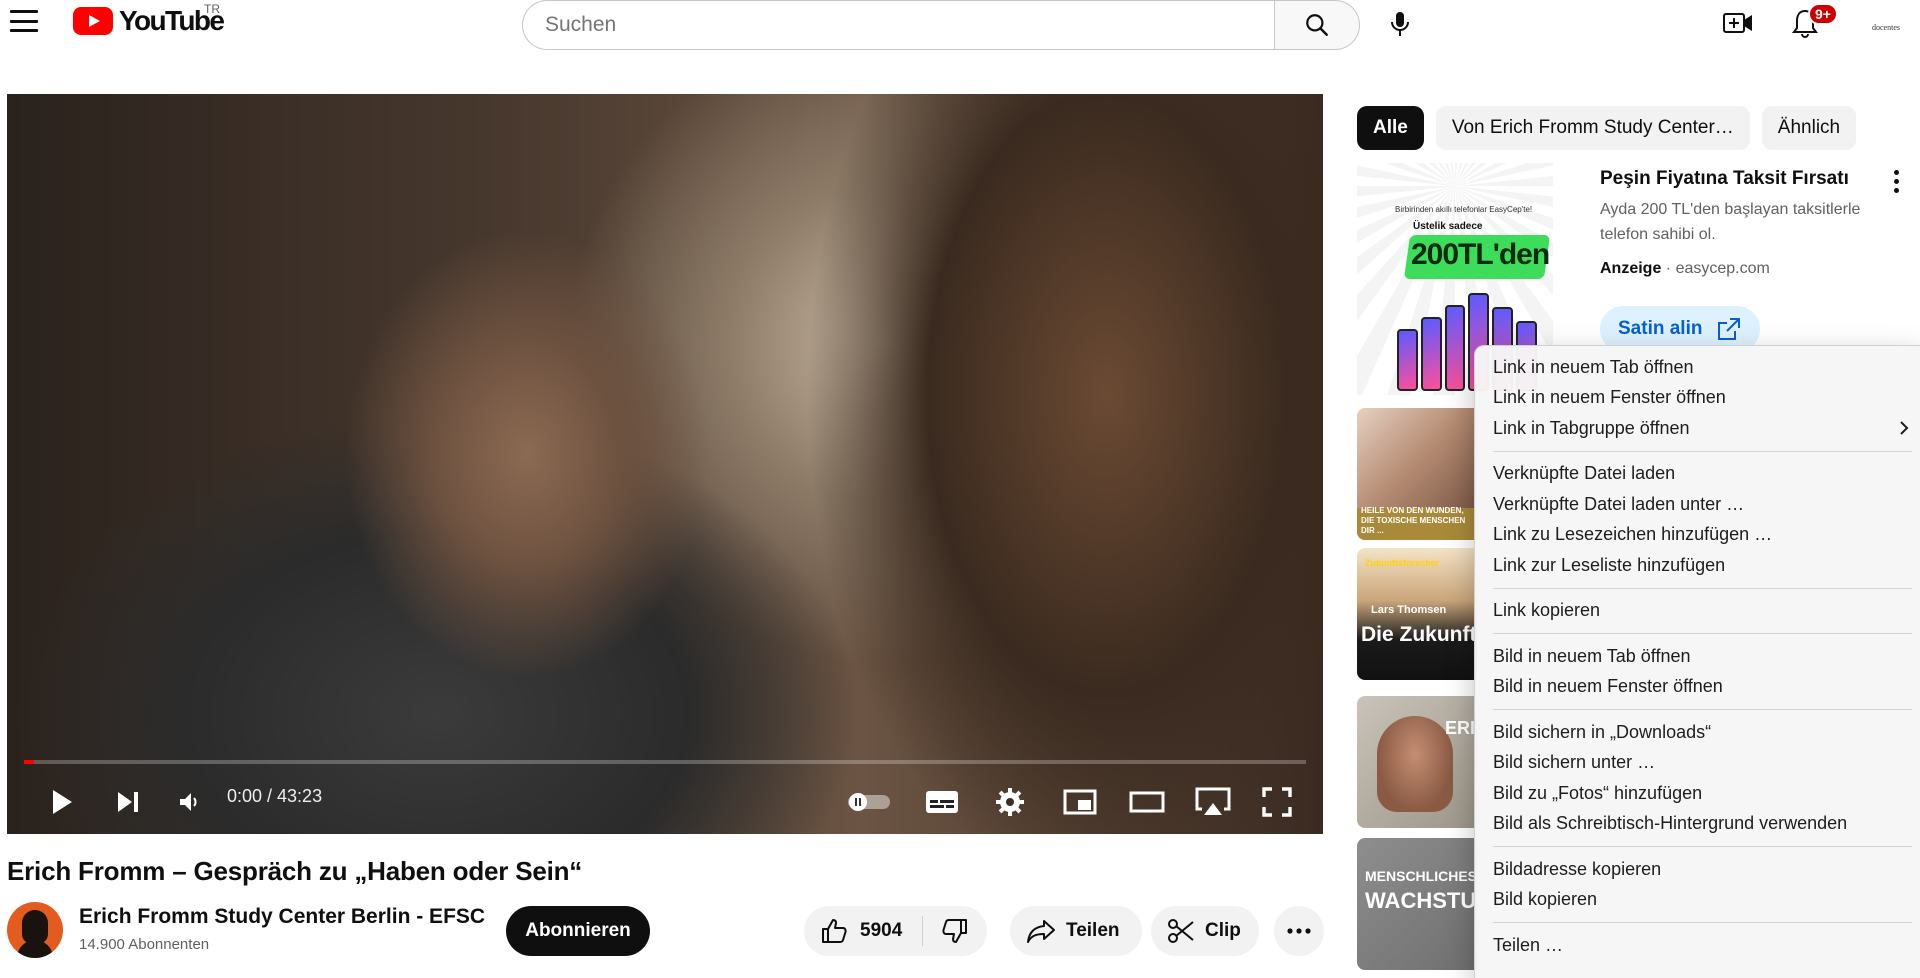 The image size is (1920, 978). What do you see at coordinates (212, 9) in the screenshot?
I see `country-code: TR` at bounding box center [212, 9].